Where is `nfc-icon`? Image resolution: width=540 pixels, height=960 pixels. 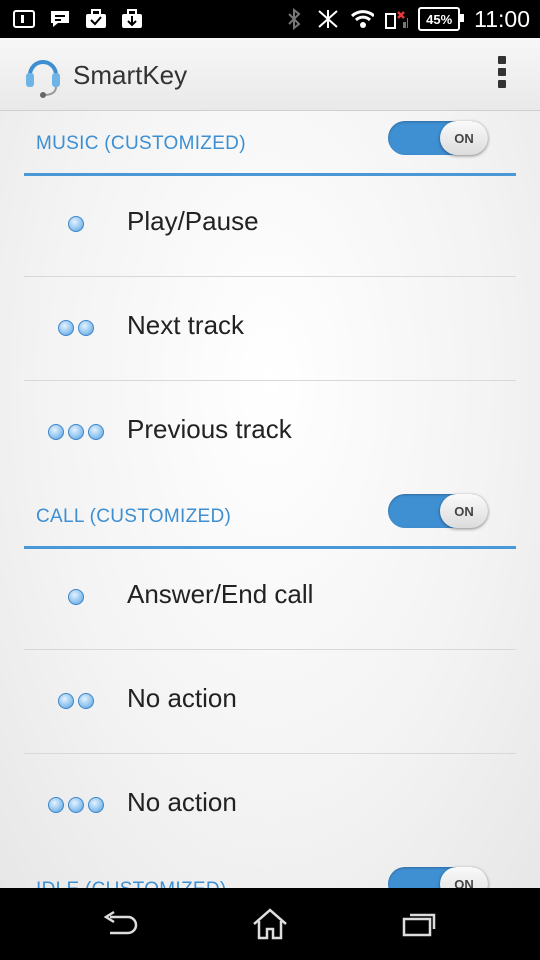 nfc-icon is located at coordinates (328, 19).